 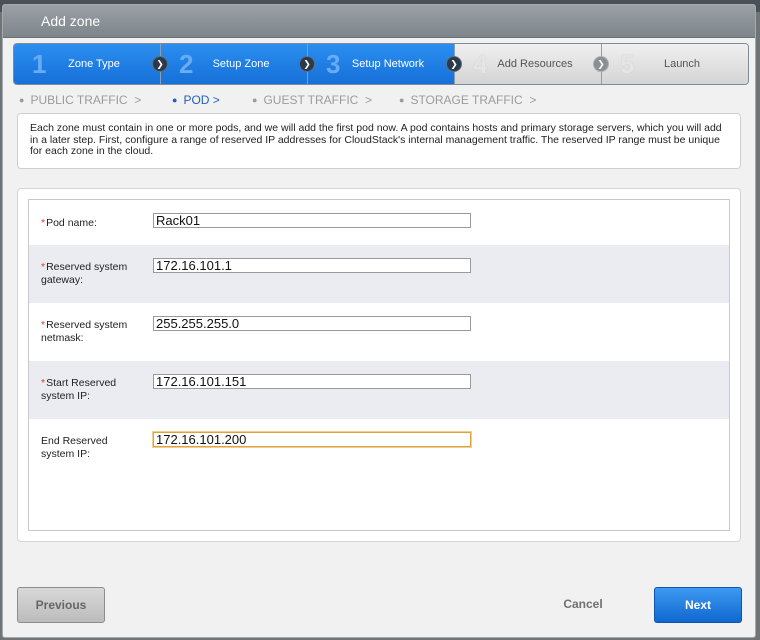 What do you see at coordinates (535, 64) in the screenshot?
I see `step-label: Add Resources` at bounding box center [535, 64].